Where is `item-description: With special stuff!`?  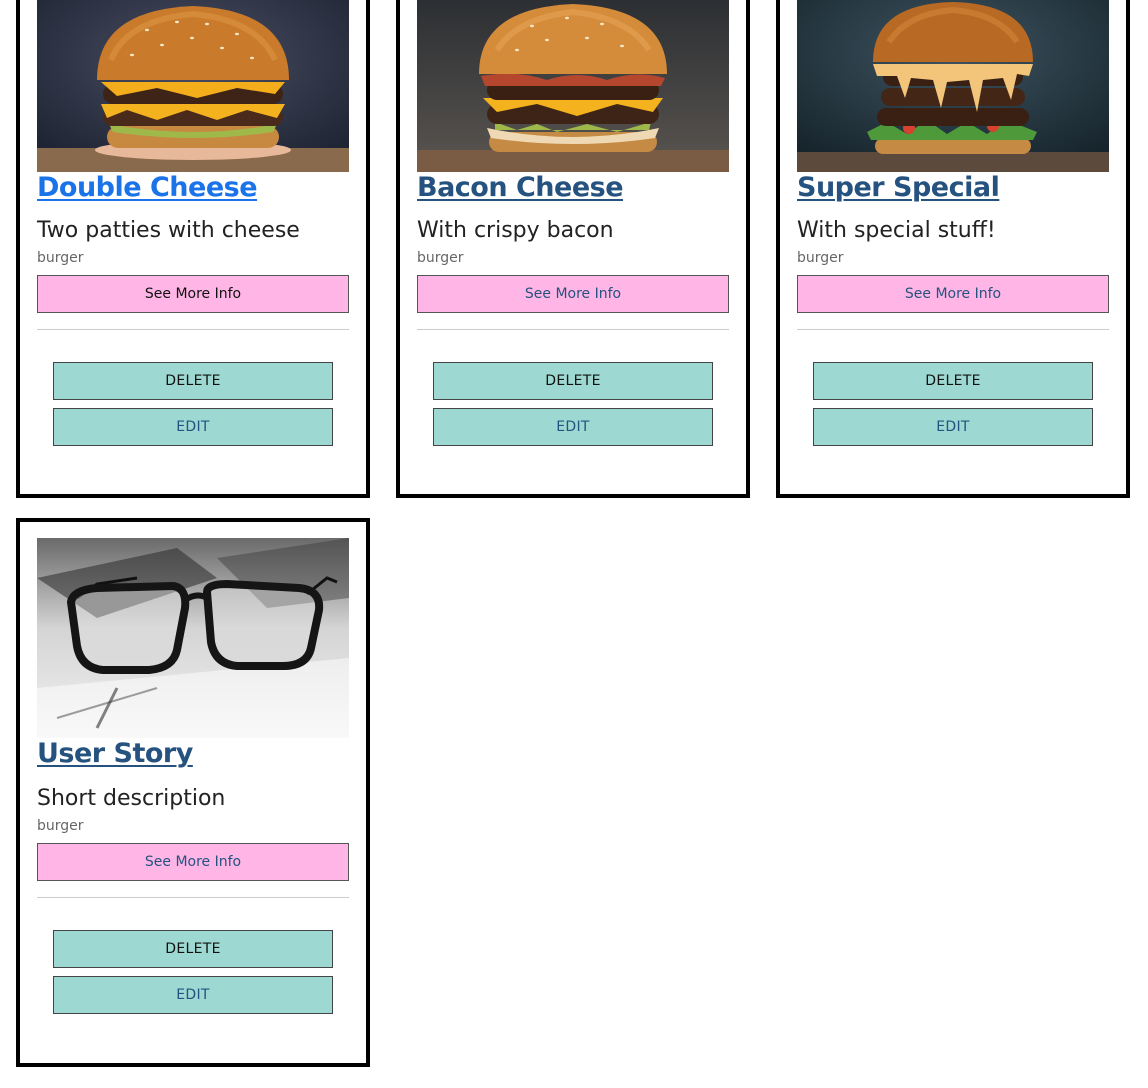 item-description: With special stuff! is located at coordinates (896, 230).